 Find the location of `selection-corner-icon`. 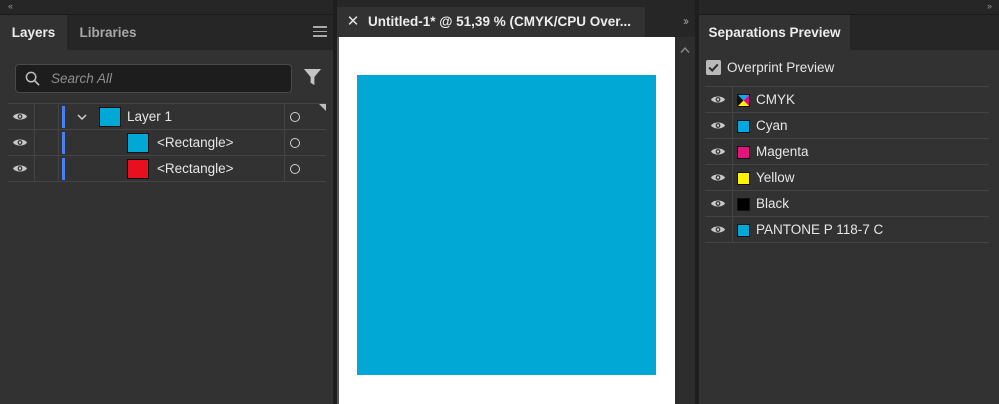

selection-corner-icon is located at coordinates (322, 107).